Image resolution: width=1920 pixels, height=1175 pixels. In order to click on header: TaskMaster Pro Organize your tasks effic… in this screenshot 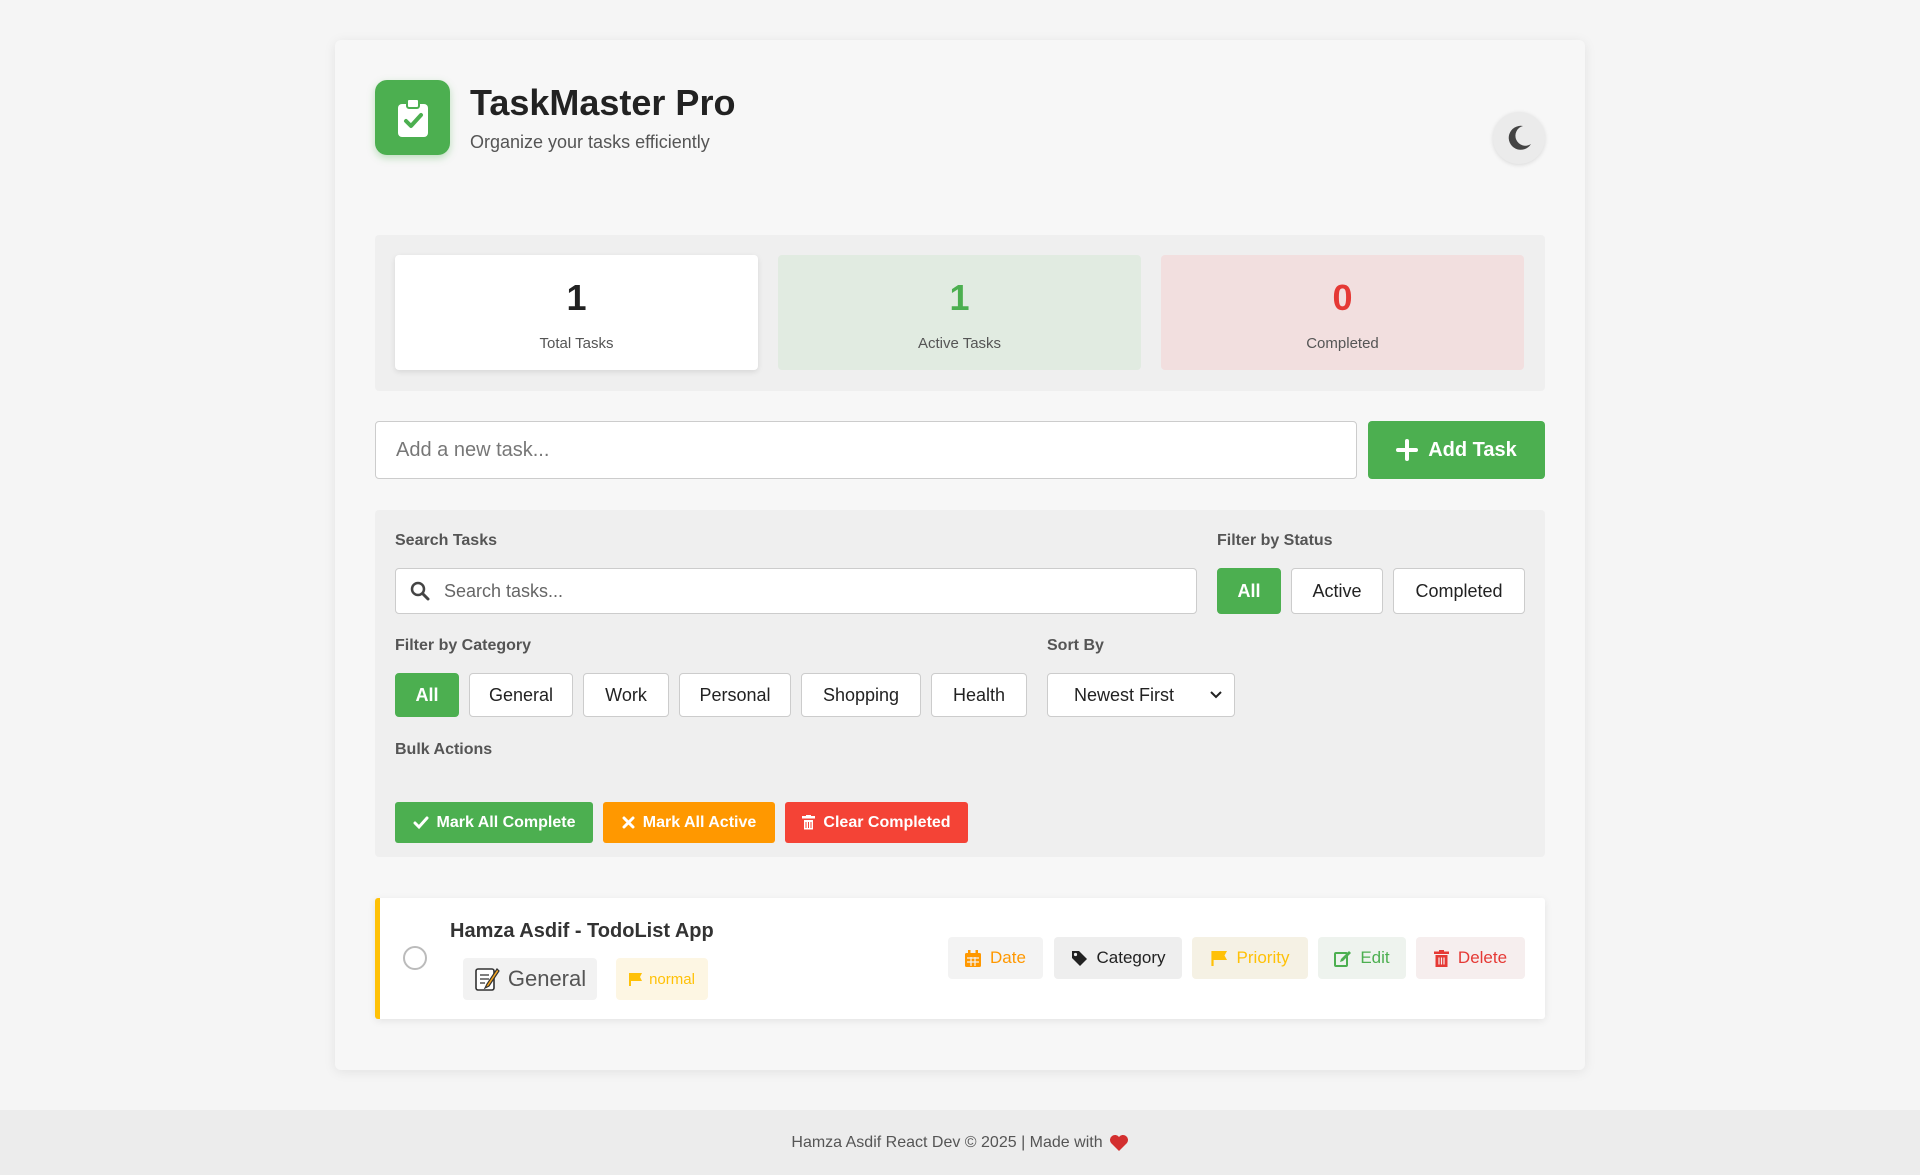, I will do `click(960, 140)`.